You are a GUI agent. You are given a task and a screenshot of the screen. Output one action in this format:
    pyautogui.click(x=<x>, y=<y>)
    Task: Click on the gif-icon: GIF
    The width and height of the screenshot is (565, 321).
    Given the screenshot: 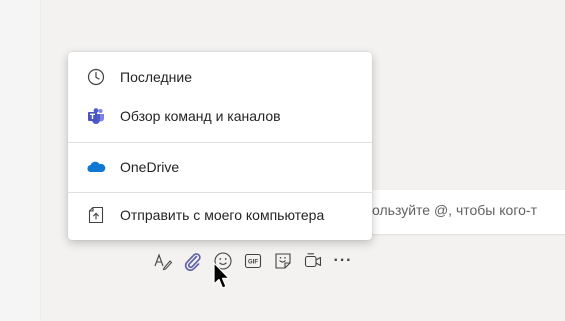 What is the action you would take?
    pyautogui.click(x=253, y=261)
    